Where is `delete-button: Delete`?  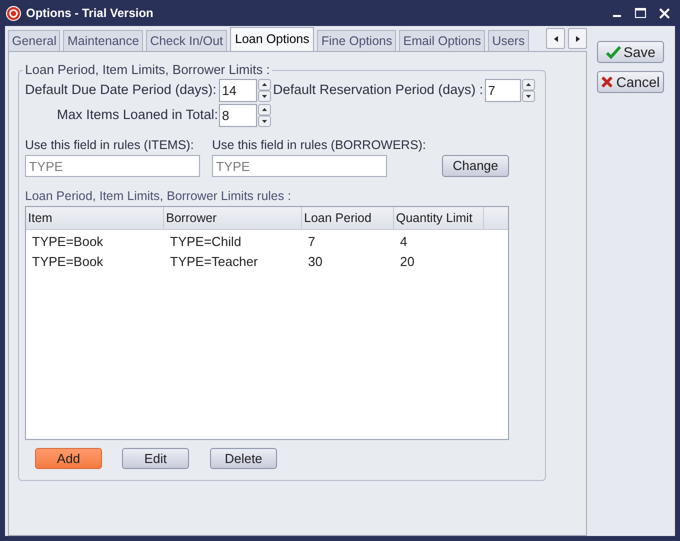 delete-button: Delete is located at coordinates (243, 458).